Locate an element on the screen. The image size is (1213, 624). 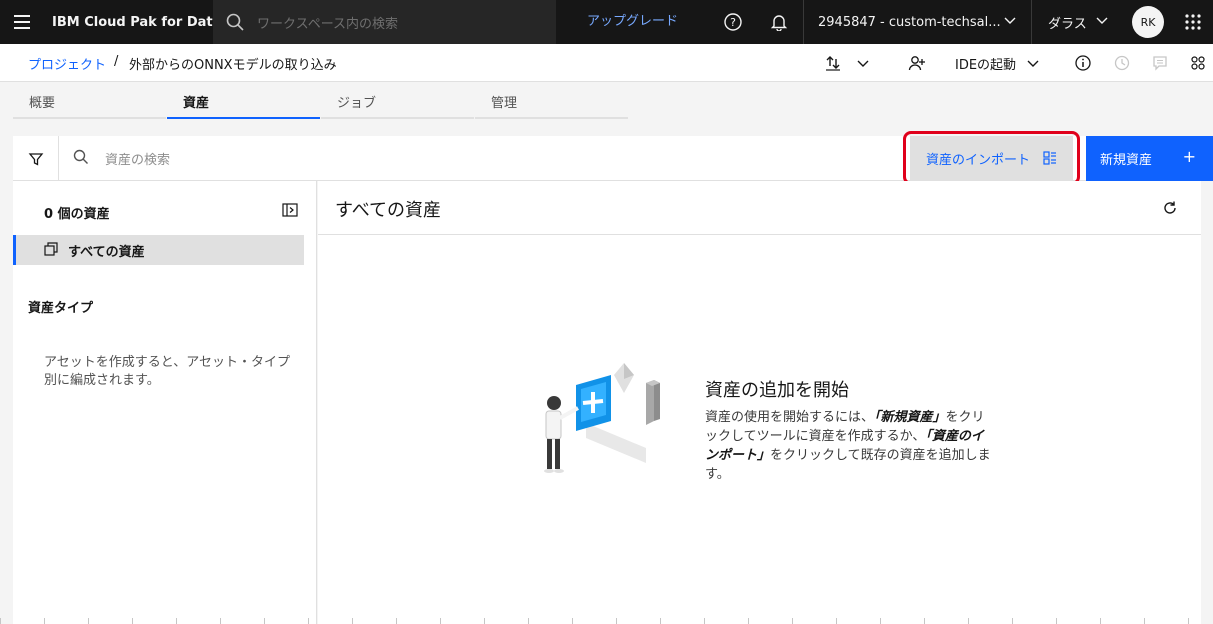
all-assets-nav-item: すべての資産 is located at coordinates (158, 250).